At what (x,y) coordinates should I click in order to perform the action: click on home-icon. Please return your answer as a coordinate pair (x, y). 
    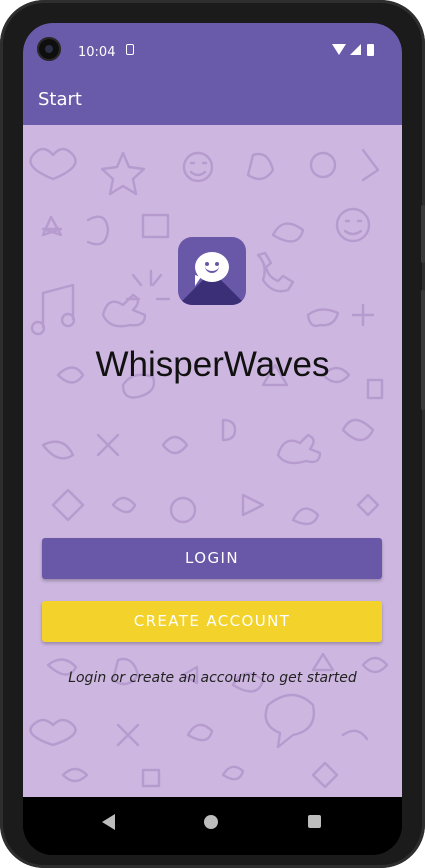
    Looking at the image, I should click on (211, 822).